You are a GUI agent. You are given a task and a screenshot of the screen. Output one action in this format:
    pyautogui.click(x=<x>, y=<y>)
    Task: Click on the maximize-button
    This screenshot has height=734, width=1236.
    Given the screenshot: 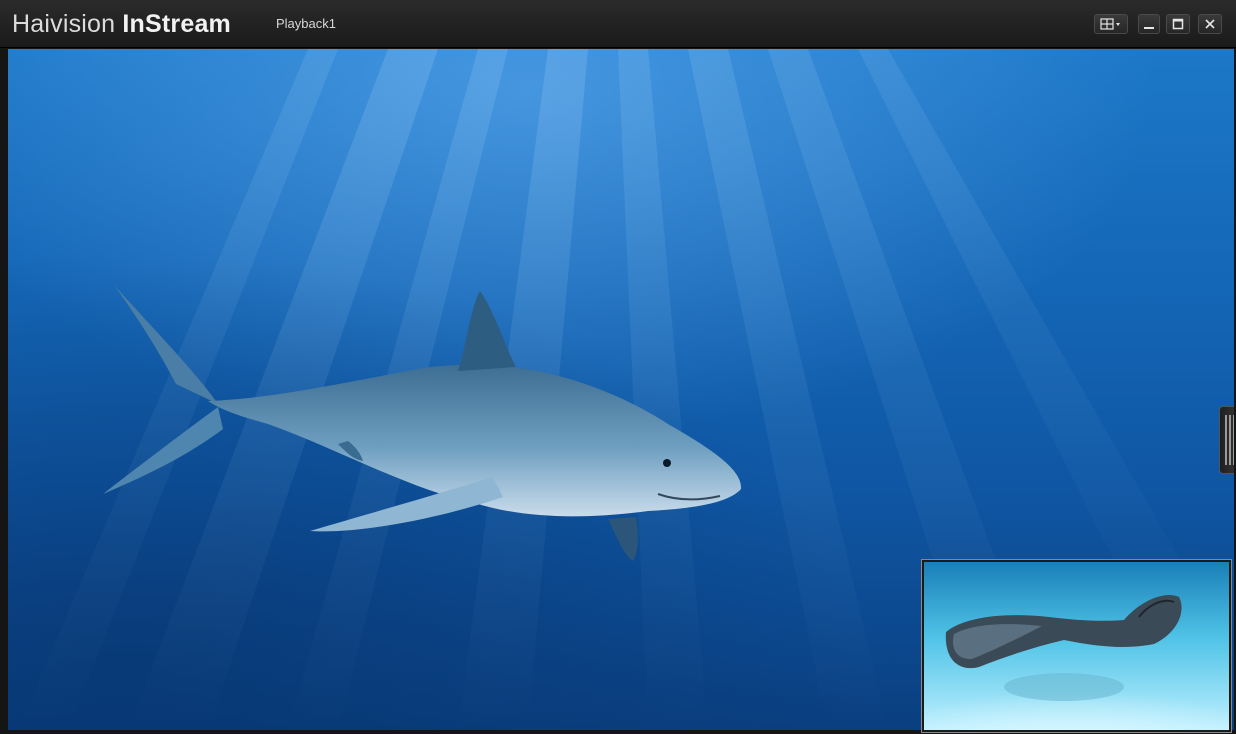 What is the action you would take?
    pyautogui.click(x=1178, y=24)
    